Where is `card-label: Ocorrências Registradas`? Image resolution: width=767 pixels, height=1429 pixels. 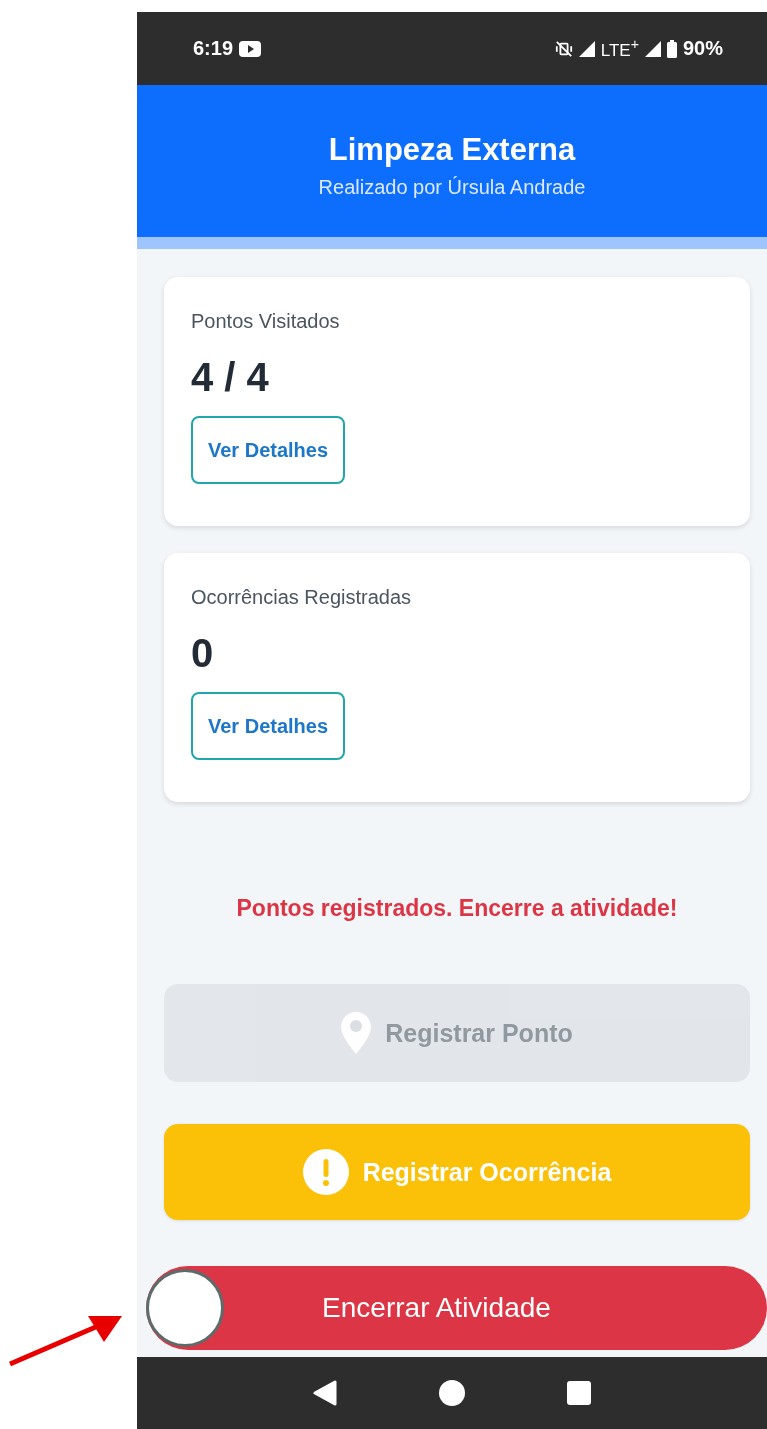
card-label: Ocorrências Registradas is located at coordinates (301, 597).